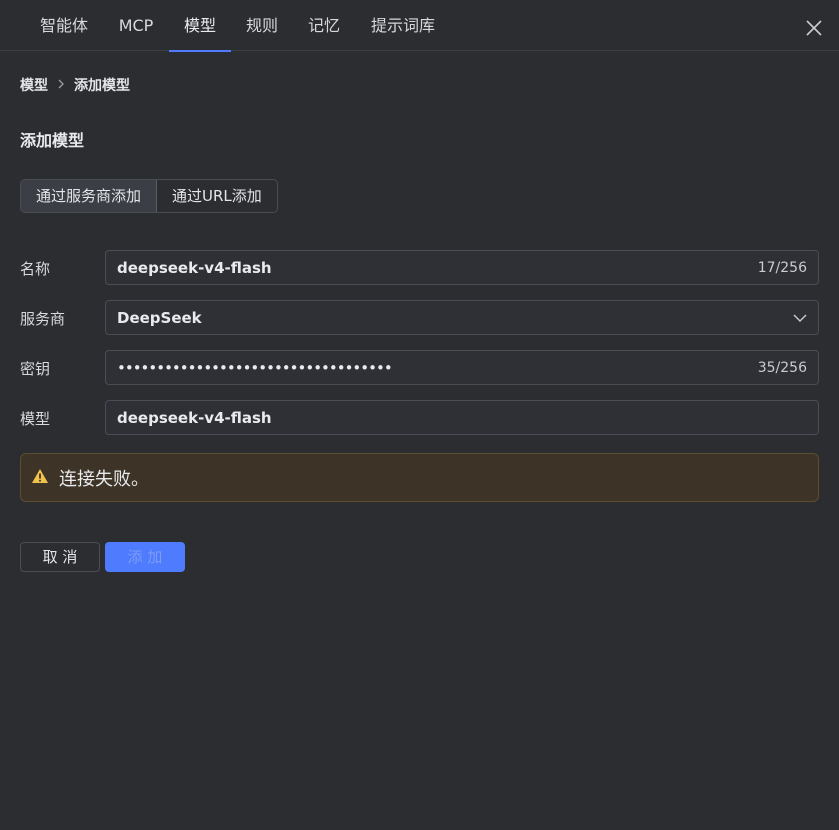 The width and height of the screenshot is (839, 830). Describe the element at coordinates (462, 267) in the screenshot. I see `name-field: deepseek-v4-flash 17/256` at that location.